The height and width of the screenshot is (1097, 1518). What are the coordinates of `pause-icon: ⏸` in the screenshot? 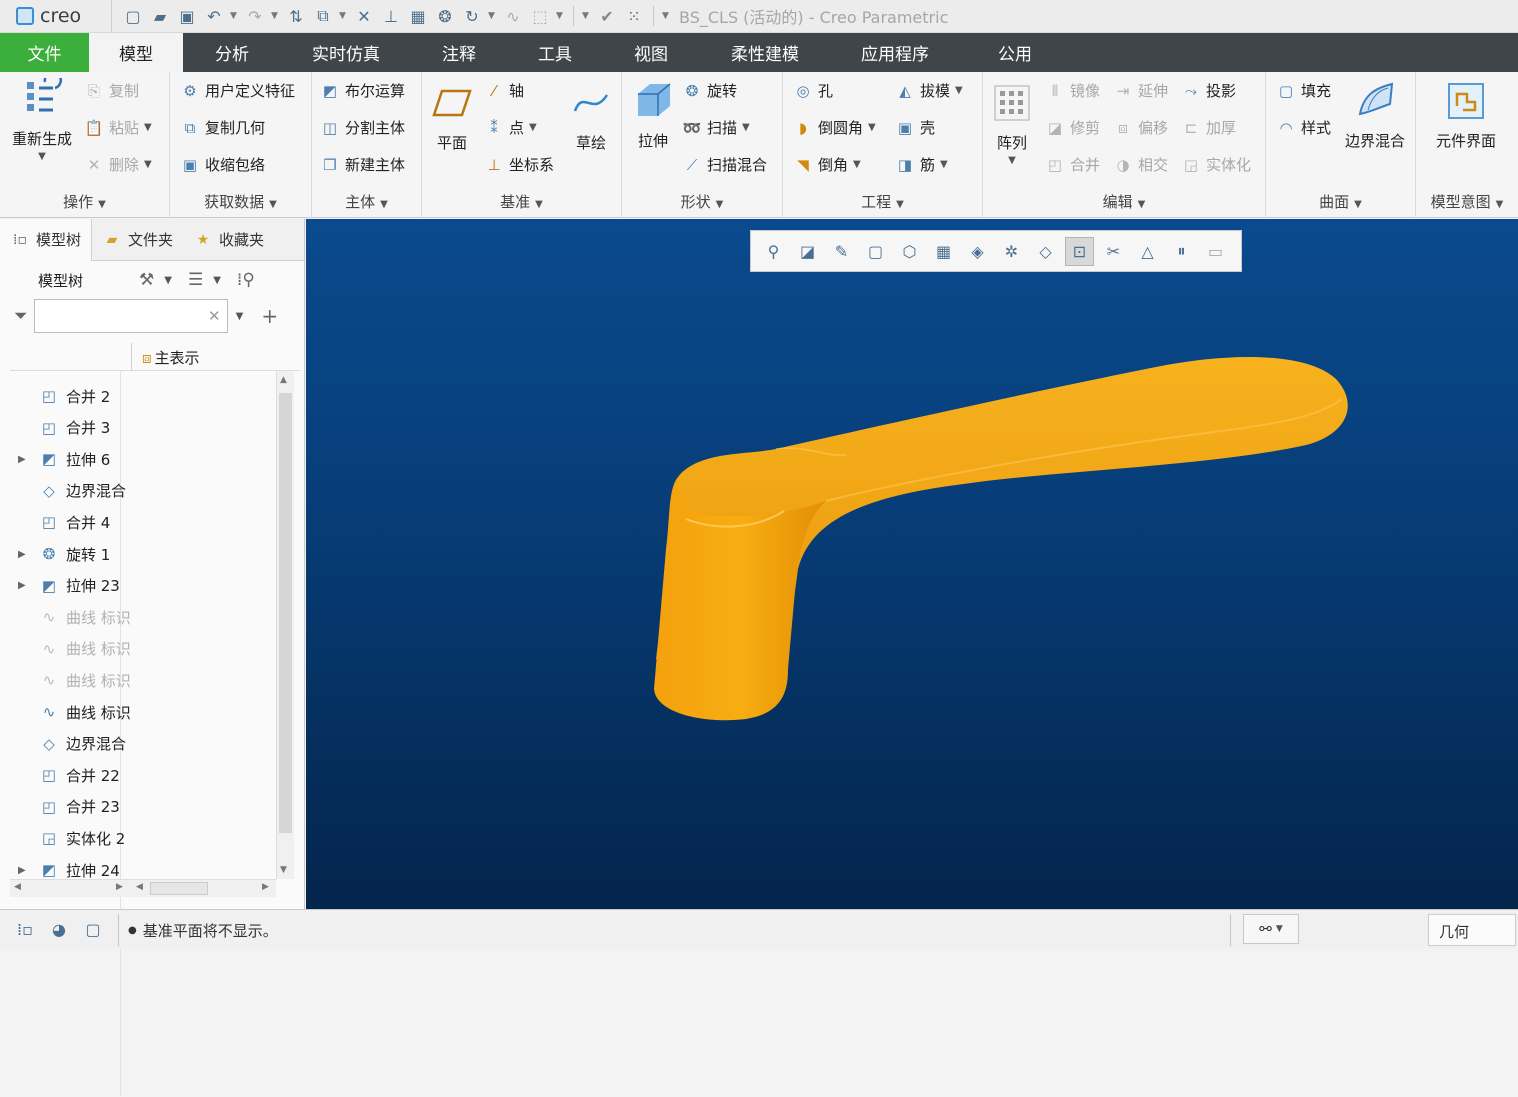 It's located at (1181, 251).